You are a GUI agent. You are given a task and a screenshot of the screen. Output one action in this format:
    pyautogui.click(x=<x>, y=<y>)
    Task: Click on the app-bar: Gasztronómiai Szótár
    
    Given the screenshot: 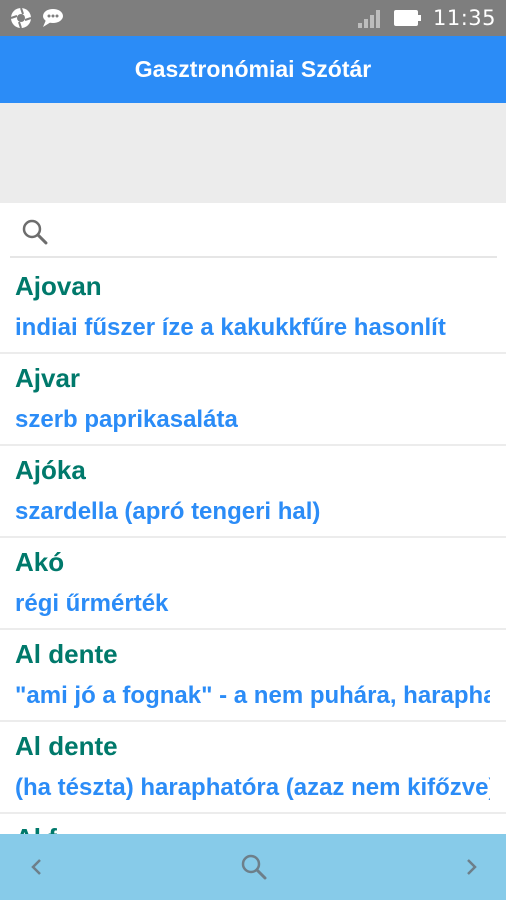 What is the action you would take?
    pyautogui.click(x=253, y=69)
    